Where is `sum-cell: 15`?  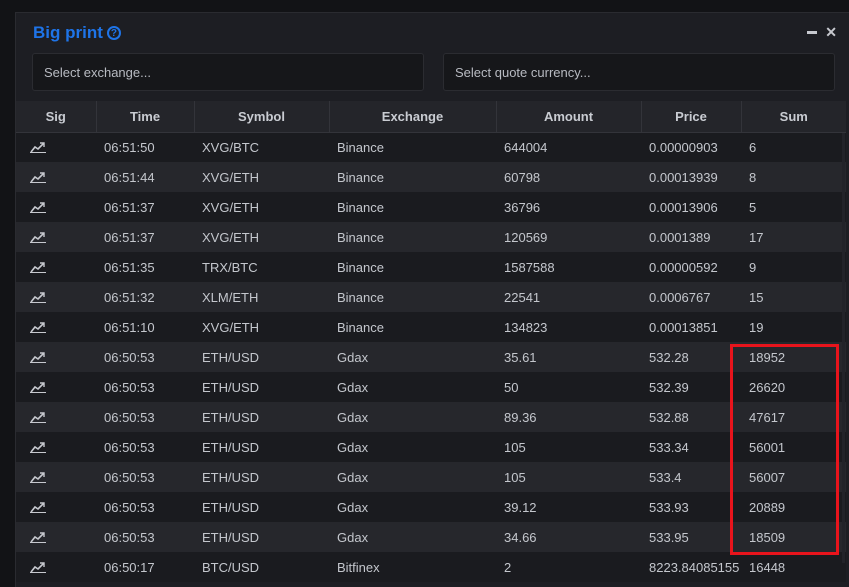 sum-cell: 15 is located at coordinates (793, 297).